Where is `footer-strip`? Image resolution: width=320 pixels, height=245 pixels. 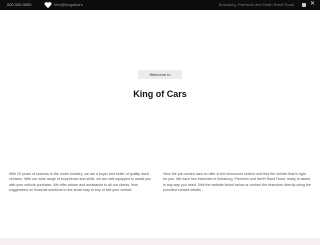 footer-strip is located at coordinates (160, 241).